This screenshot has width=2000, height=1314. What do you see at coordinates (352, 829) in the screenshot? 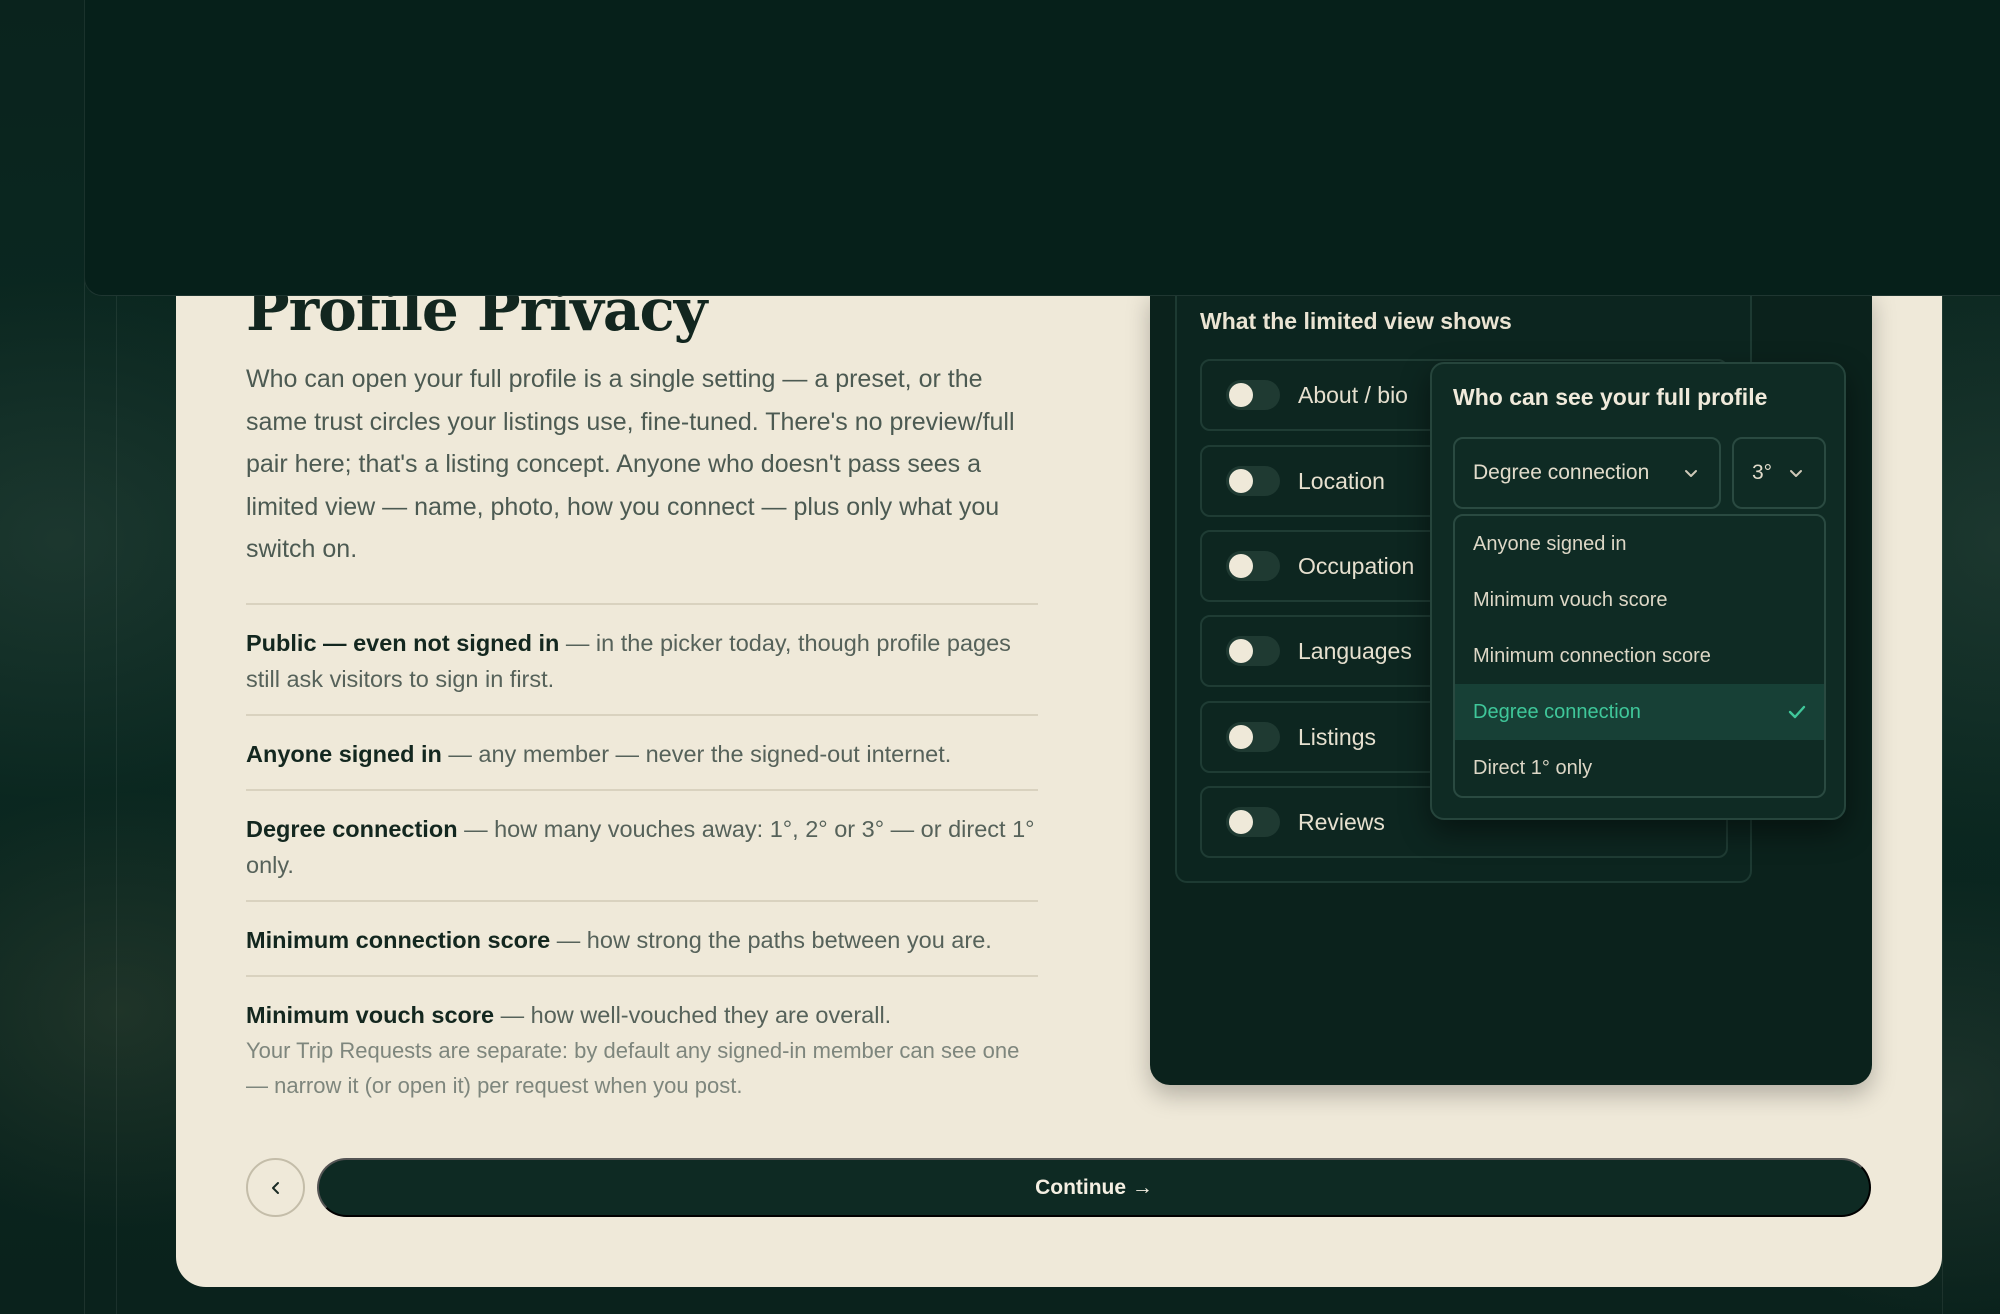
I see `definition-term: Degree connection` at bounding box center [352, 829].